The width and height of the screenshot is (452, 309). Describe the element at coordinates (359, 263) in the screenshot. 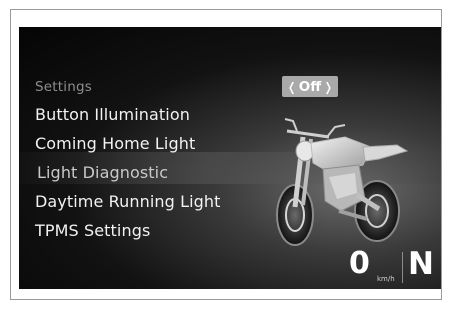

I see `speed-readout: 0` at that location.